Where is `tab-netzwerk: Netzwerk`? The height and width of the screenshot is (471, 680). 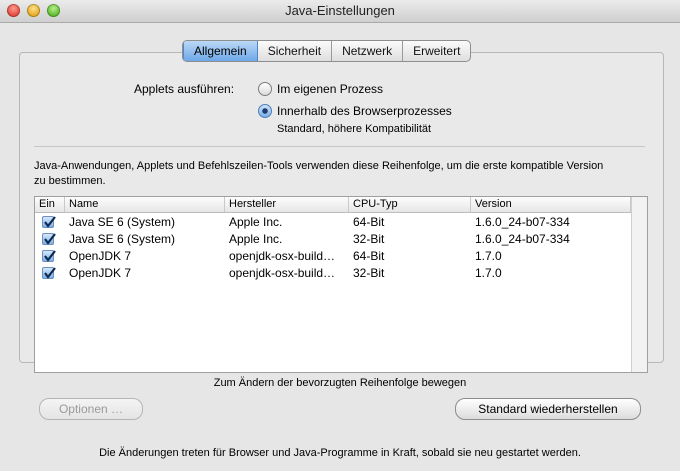 tab-netzwerk: Netzwerk is located at coordinates (368, 51).